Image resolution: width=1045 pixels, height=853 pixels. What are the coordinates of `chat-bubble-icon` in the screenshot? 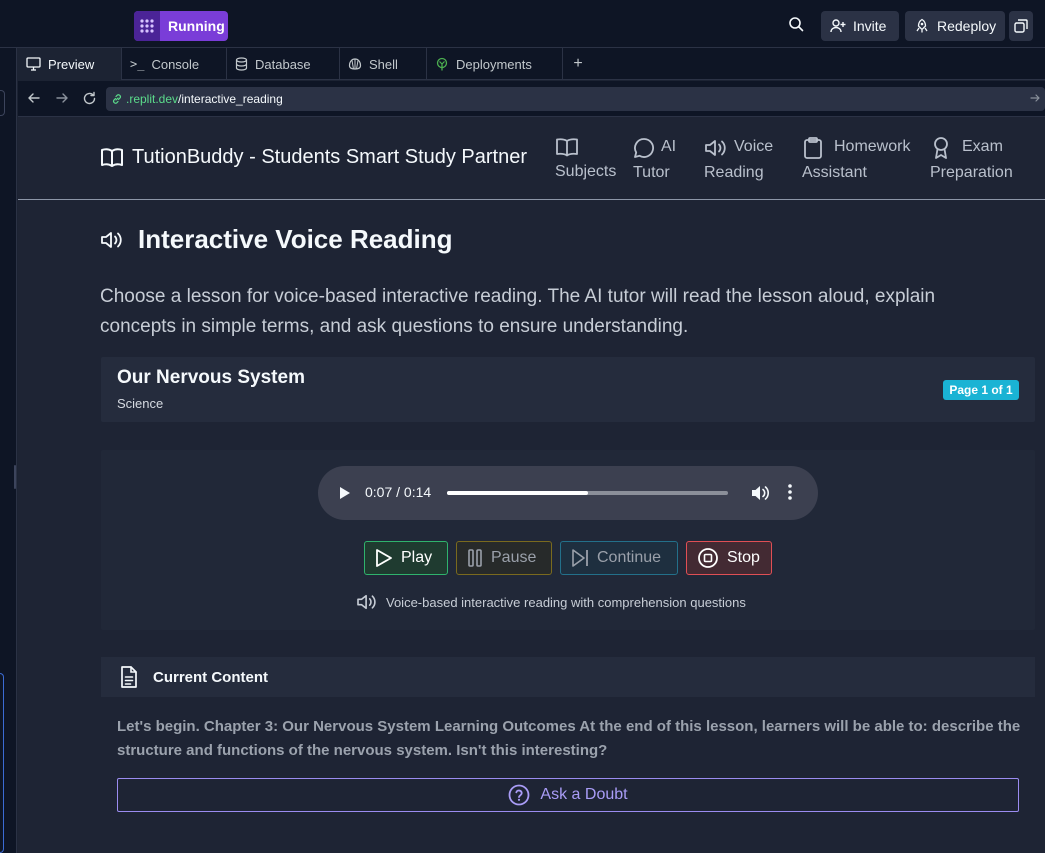 It's located at (644, 148).